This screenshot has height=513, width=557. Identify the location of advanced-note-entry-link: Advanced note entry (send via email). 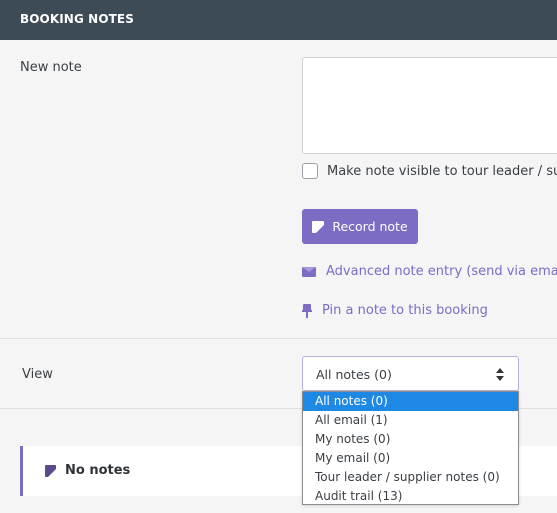
(429, 271).